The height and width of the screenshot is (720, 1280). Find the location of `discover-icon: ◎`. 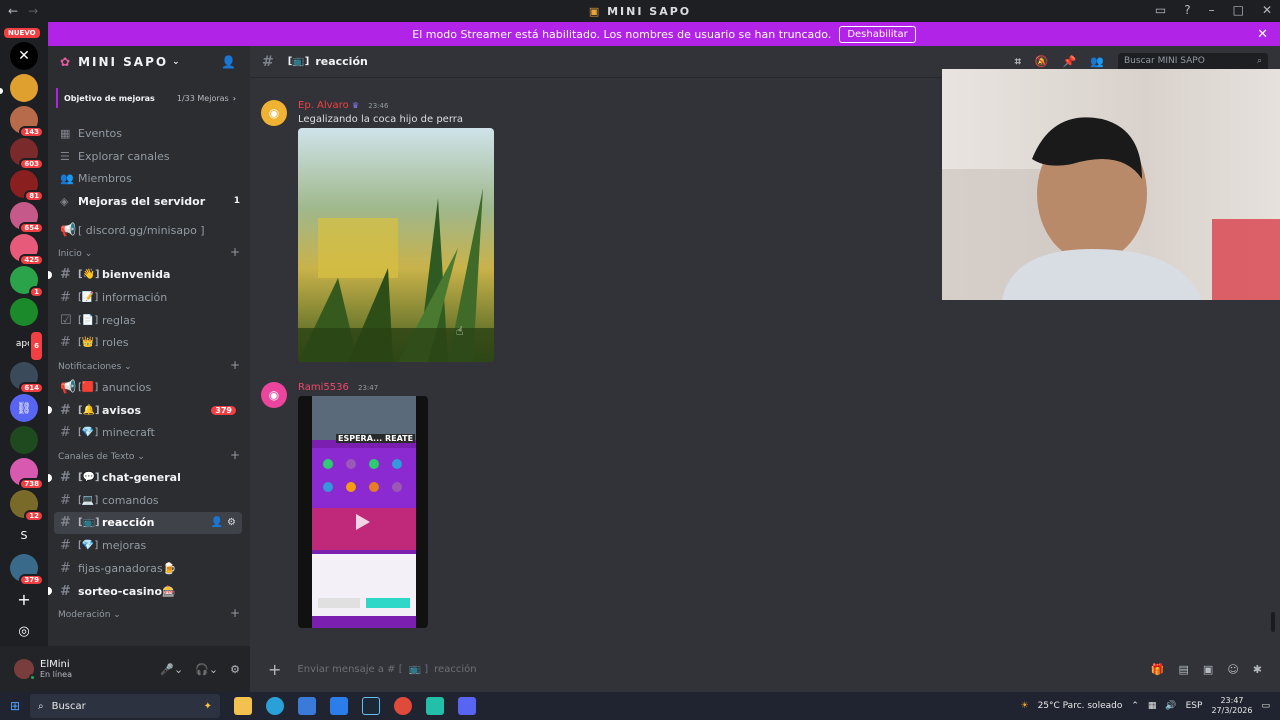

discover-icon: ◎ is located at coordinates (24, 632).